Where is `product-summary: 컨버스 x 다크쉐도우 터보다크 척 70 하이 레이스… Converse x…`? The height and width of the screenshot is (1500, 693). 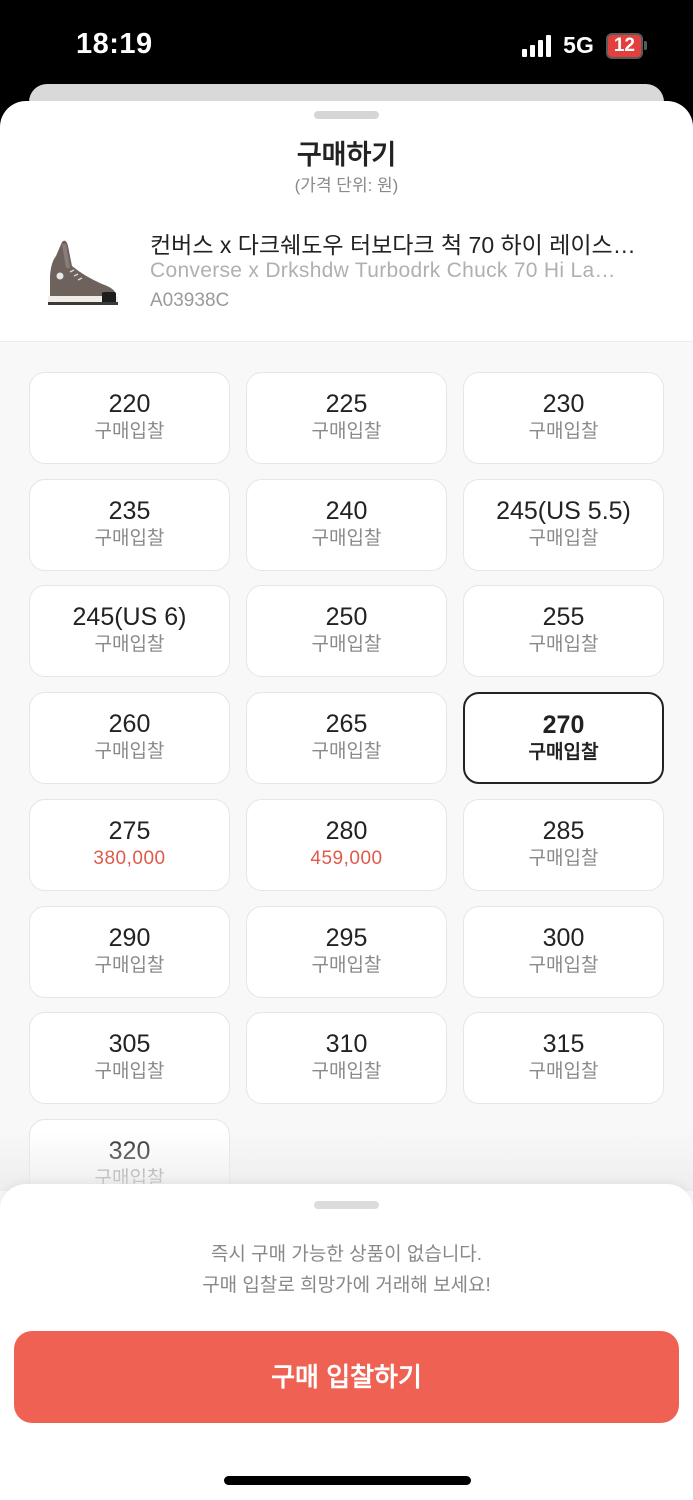 product-summary: 컨버스 x 다크쉐도우 터보다크 척 70 하이 레이스… Converse x… is located at coordinates (346, 278).